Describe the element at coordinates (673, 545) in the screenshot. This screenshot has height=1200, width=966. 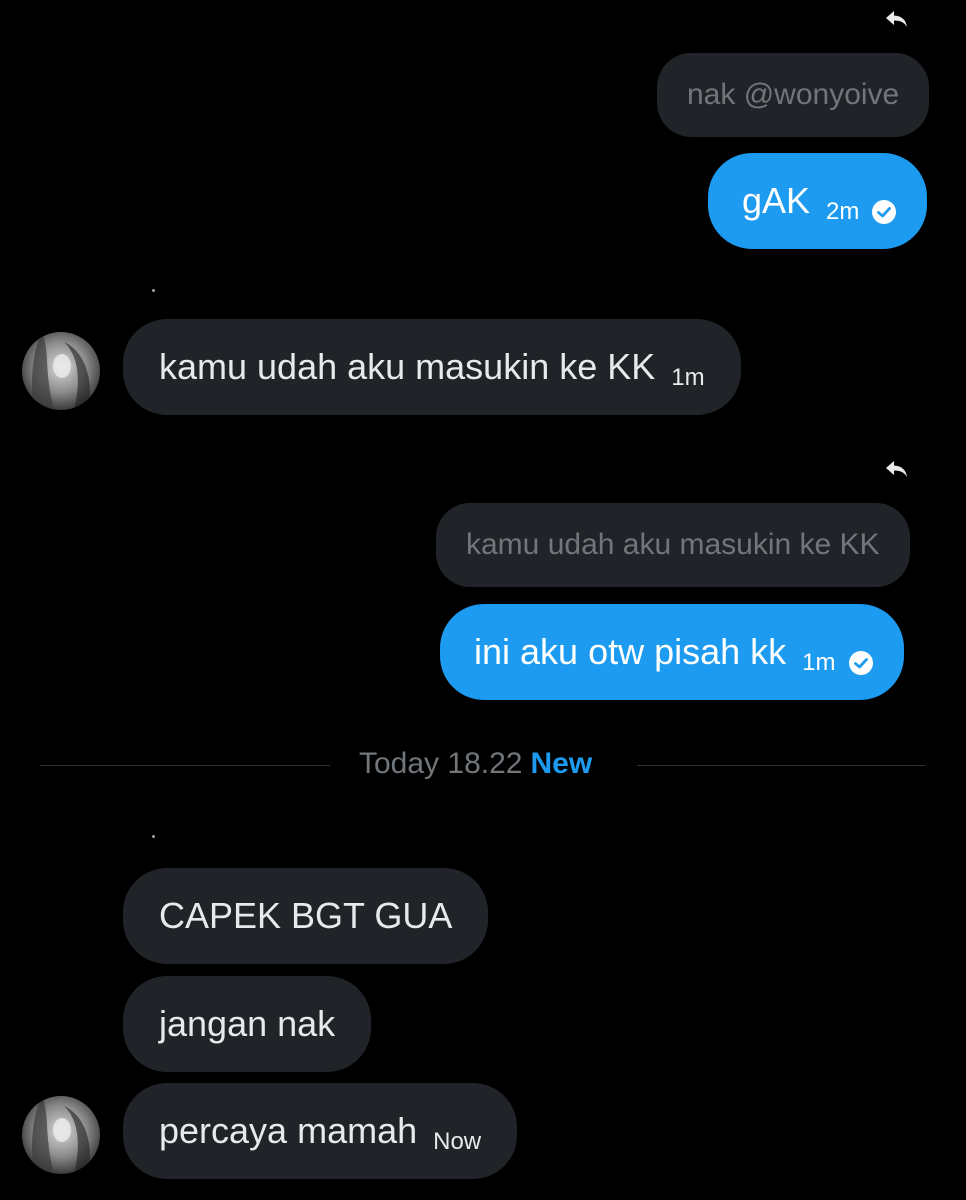
I see `quoted-message: kamu udah aku masukin ke KK` at that location.